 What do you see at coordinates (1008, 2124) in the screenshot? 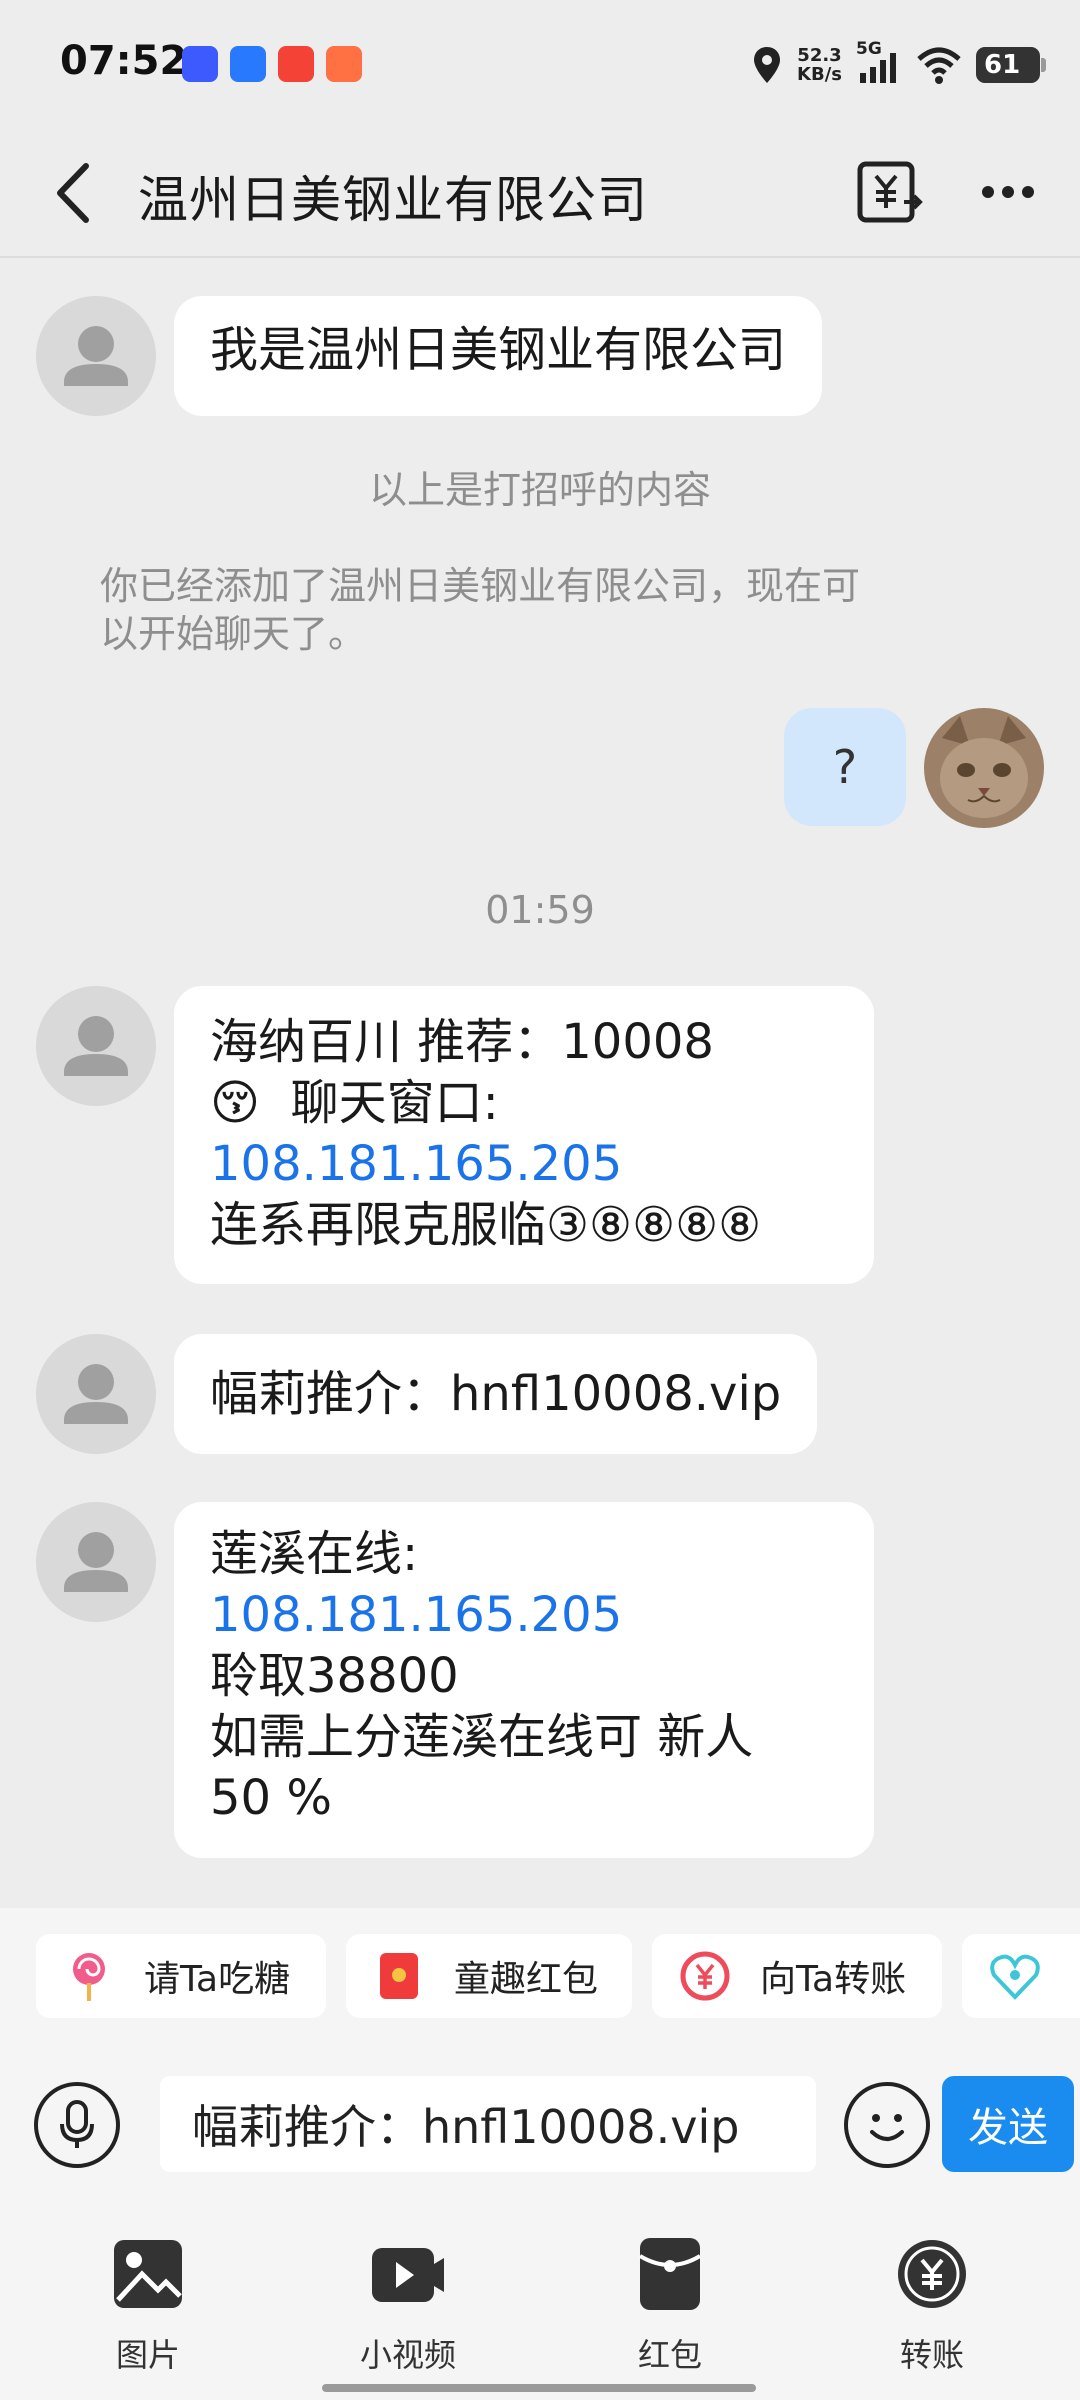
I see `send-button: 发送` at bounding box center [1008, 2124].